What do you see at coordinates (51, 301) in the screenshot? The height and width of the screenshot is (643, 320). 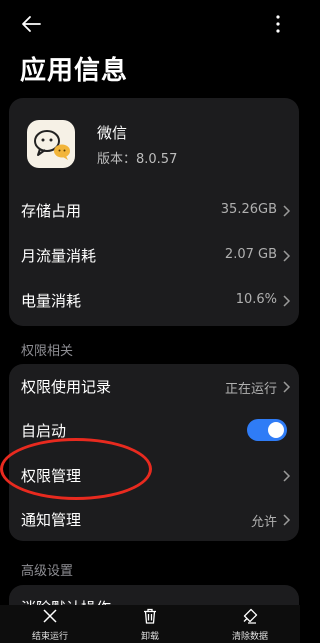 I see `row-label: 电量消耗` at bounding box center [51, 301].